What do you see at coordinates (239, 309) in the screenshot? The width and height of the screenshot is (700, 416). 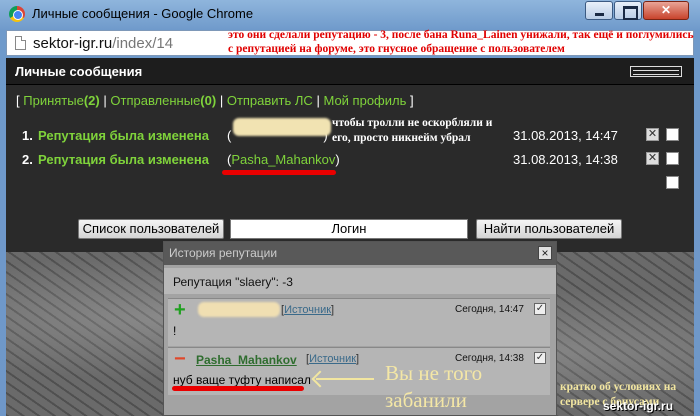 I see `redacted-user-blob` at bounding box center [239, 309].